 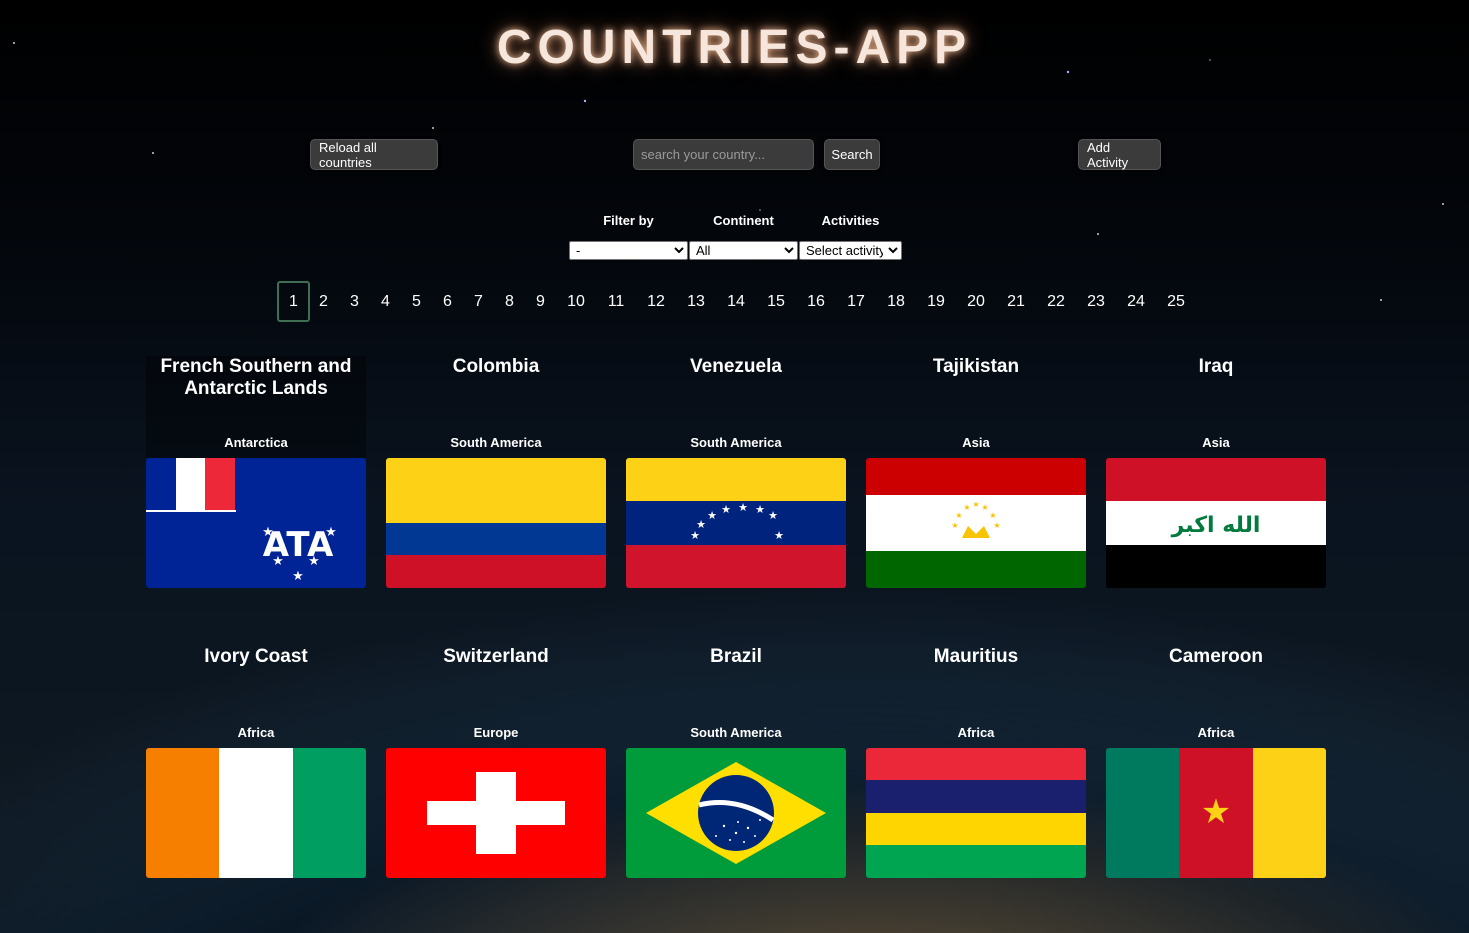 I want to click on page-7-button: 7, so click(x=478, y=301).